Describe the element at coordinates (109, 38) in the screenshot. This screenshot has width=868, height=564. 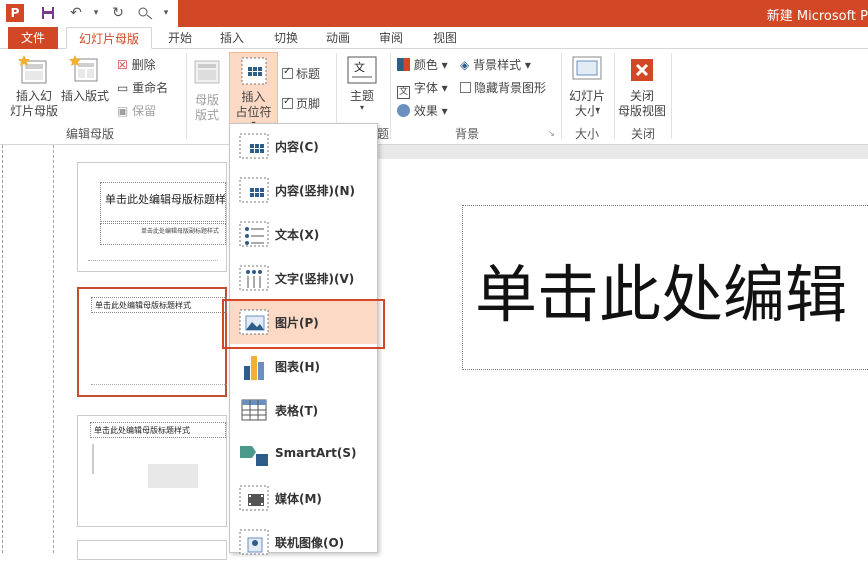
I see `tab-slide-master: 幻灯片母版` at that location.